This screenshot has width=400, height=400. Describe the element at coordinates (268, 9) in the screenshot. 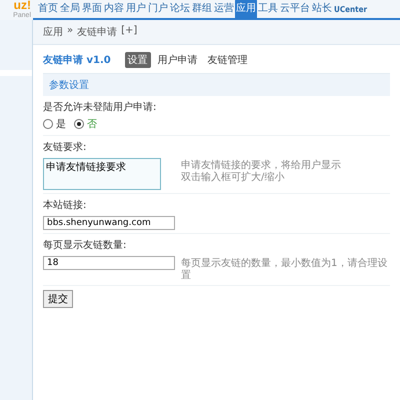

I see `nav-tab: 工具` at that location.